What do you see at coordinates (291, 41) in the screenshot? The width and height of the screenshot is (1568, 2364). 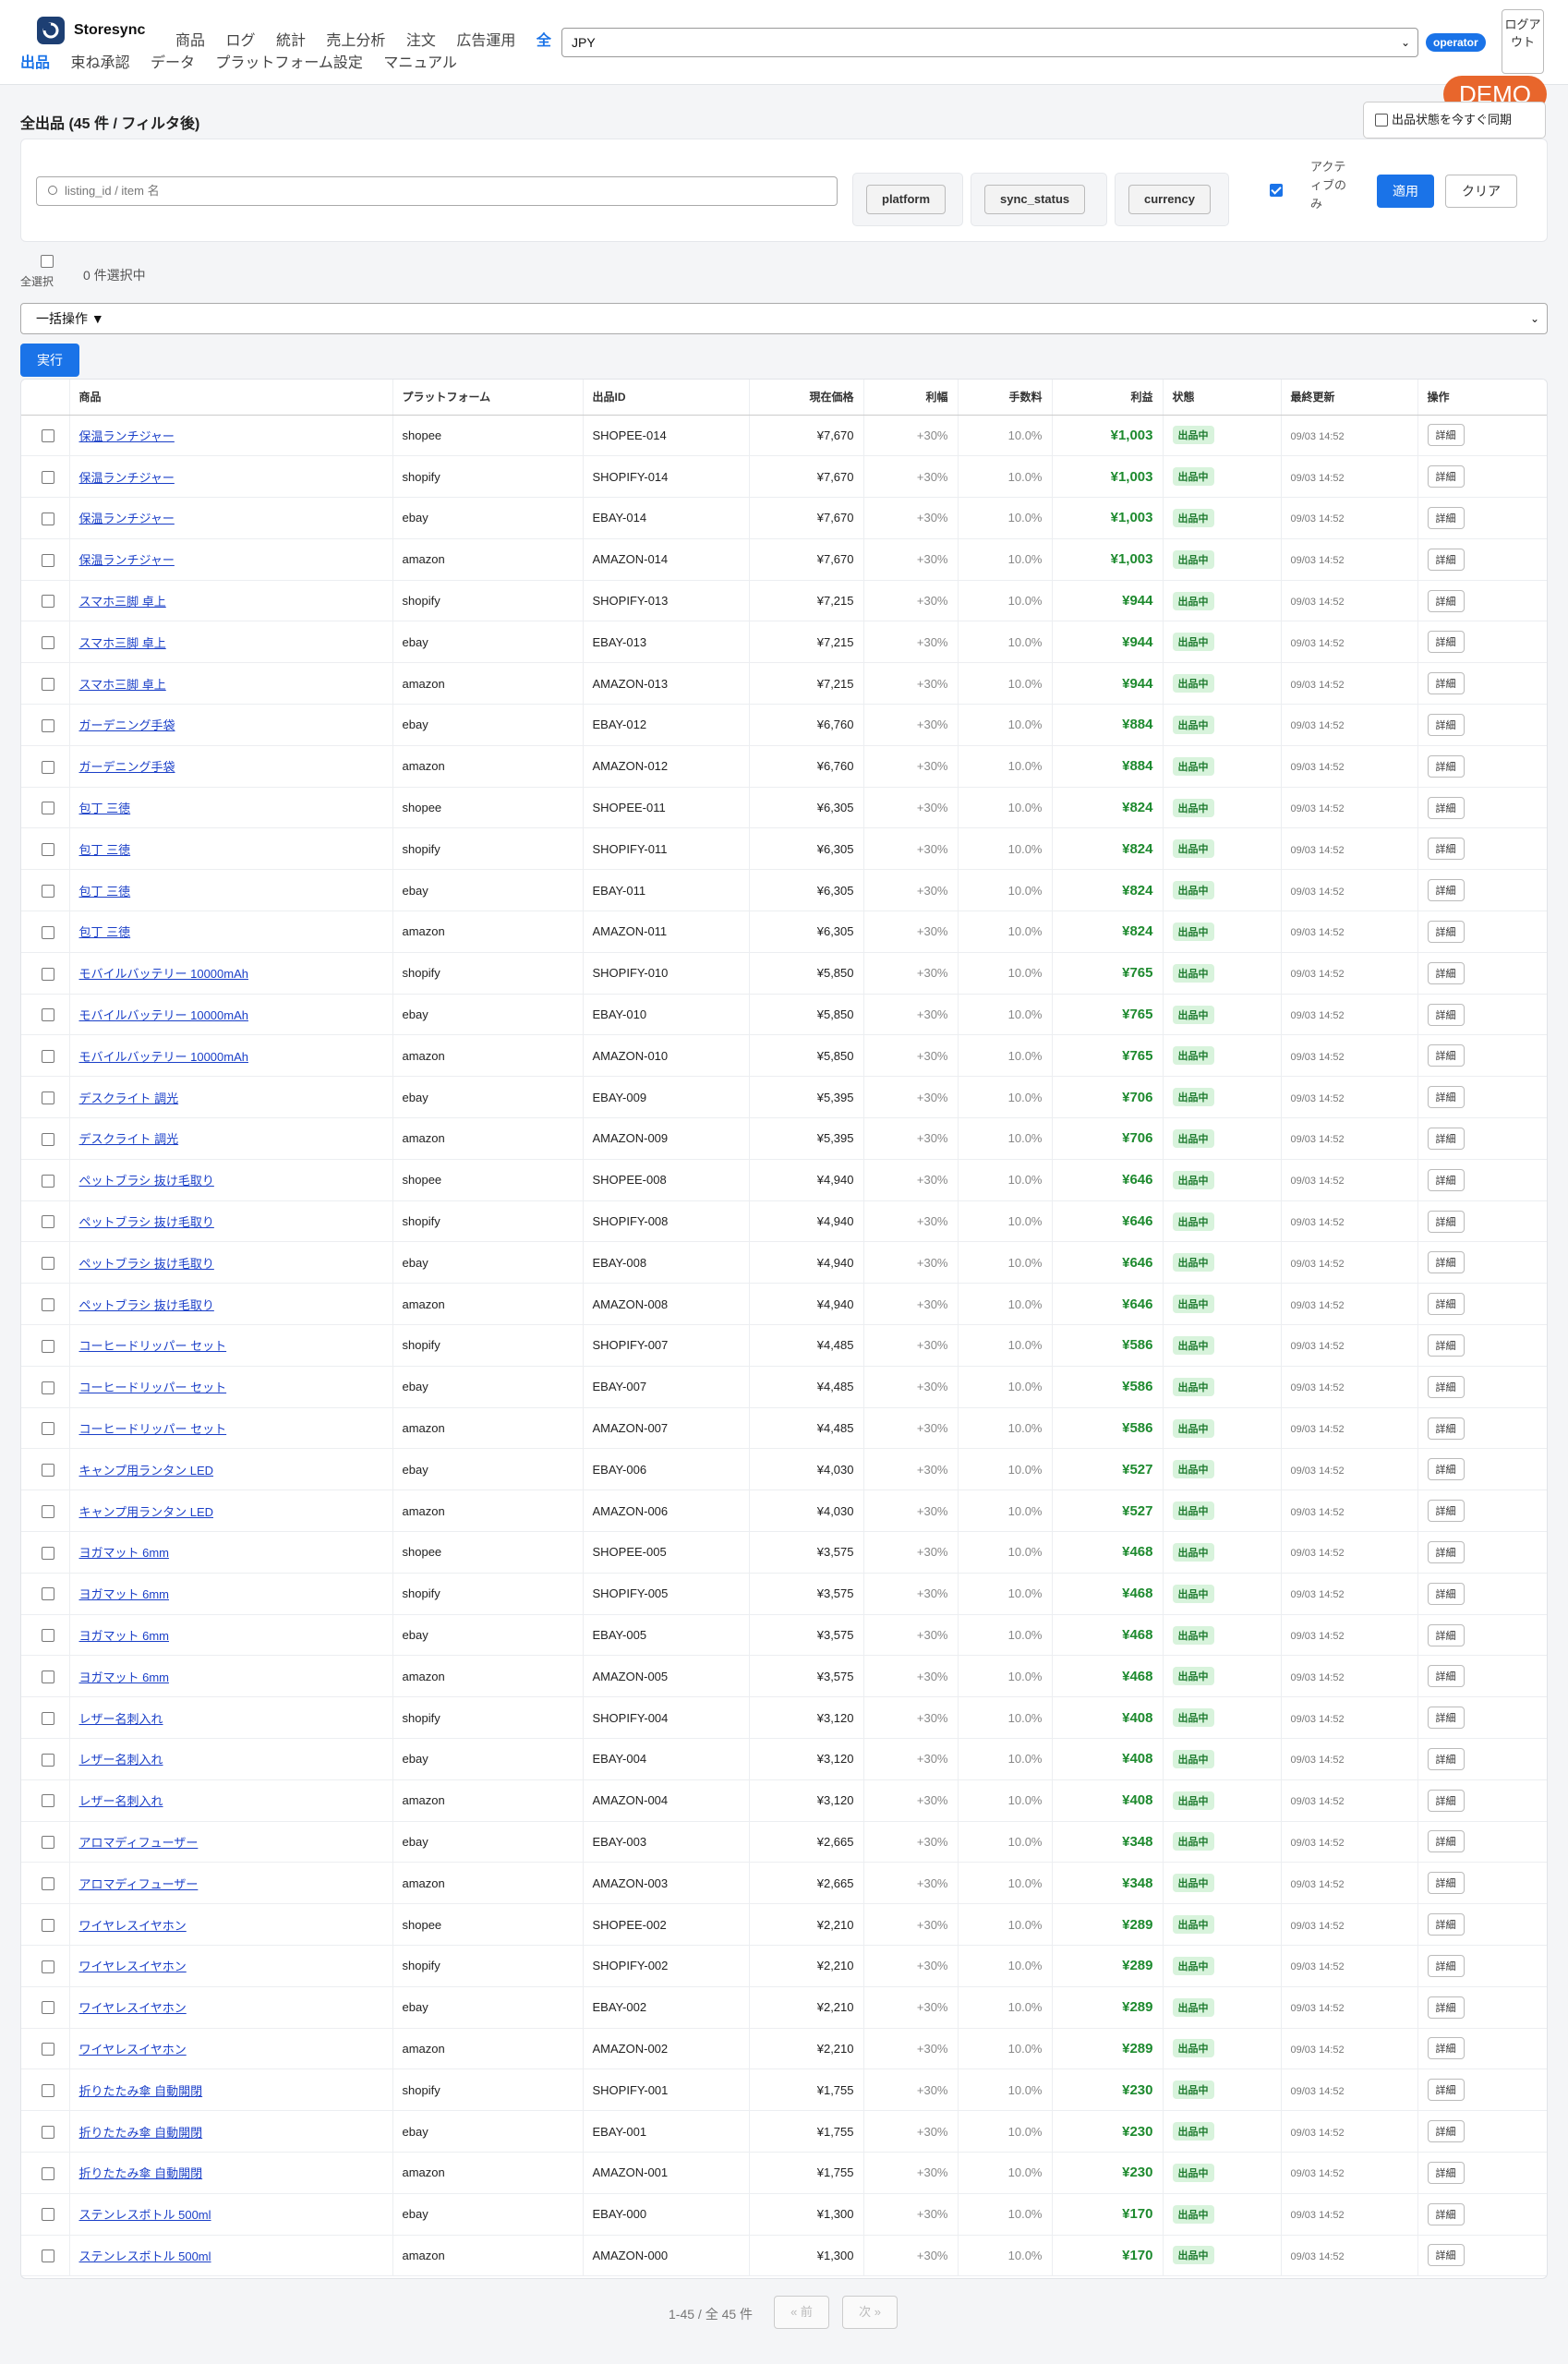 I see `nav-stats: 統計` at bounding box center [291, 41].